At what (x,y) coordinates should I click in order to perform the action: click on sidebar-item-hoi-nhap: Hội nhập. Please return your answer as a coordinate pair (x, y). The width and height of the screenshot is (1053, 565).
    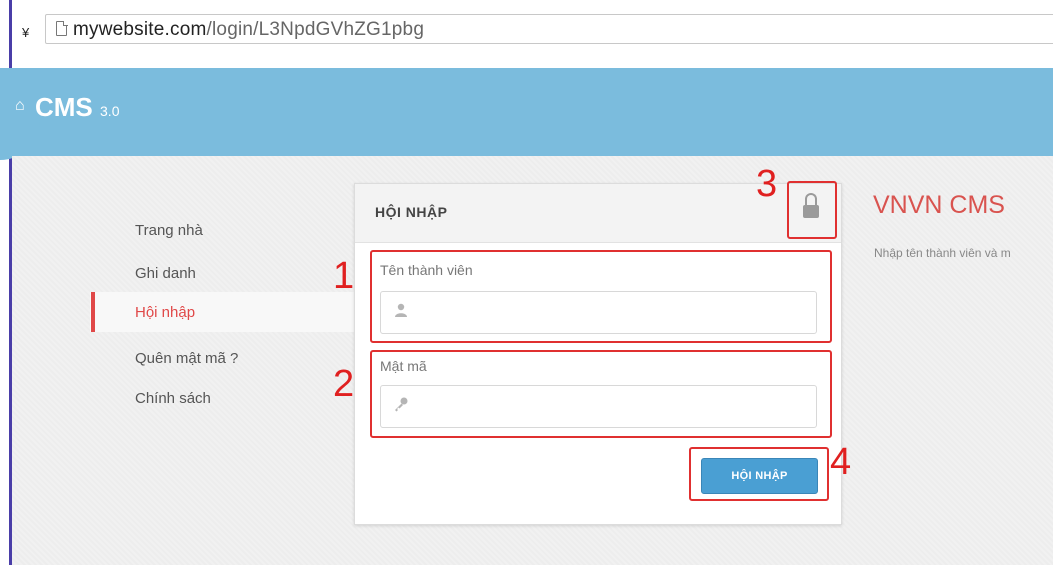
    Looking at the image, I should click on (165, 312).